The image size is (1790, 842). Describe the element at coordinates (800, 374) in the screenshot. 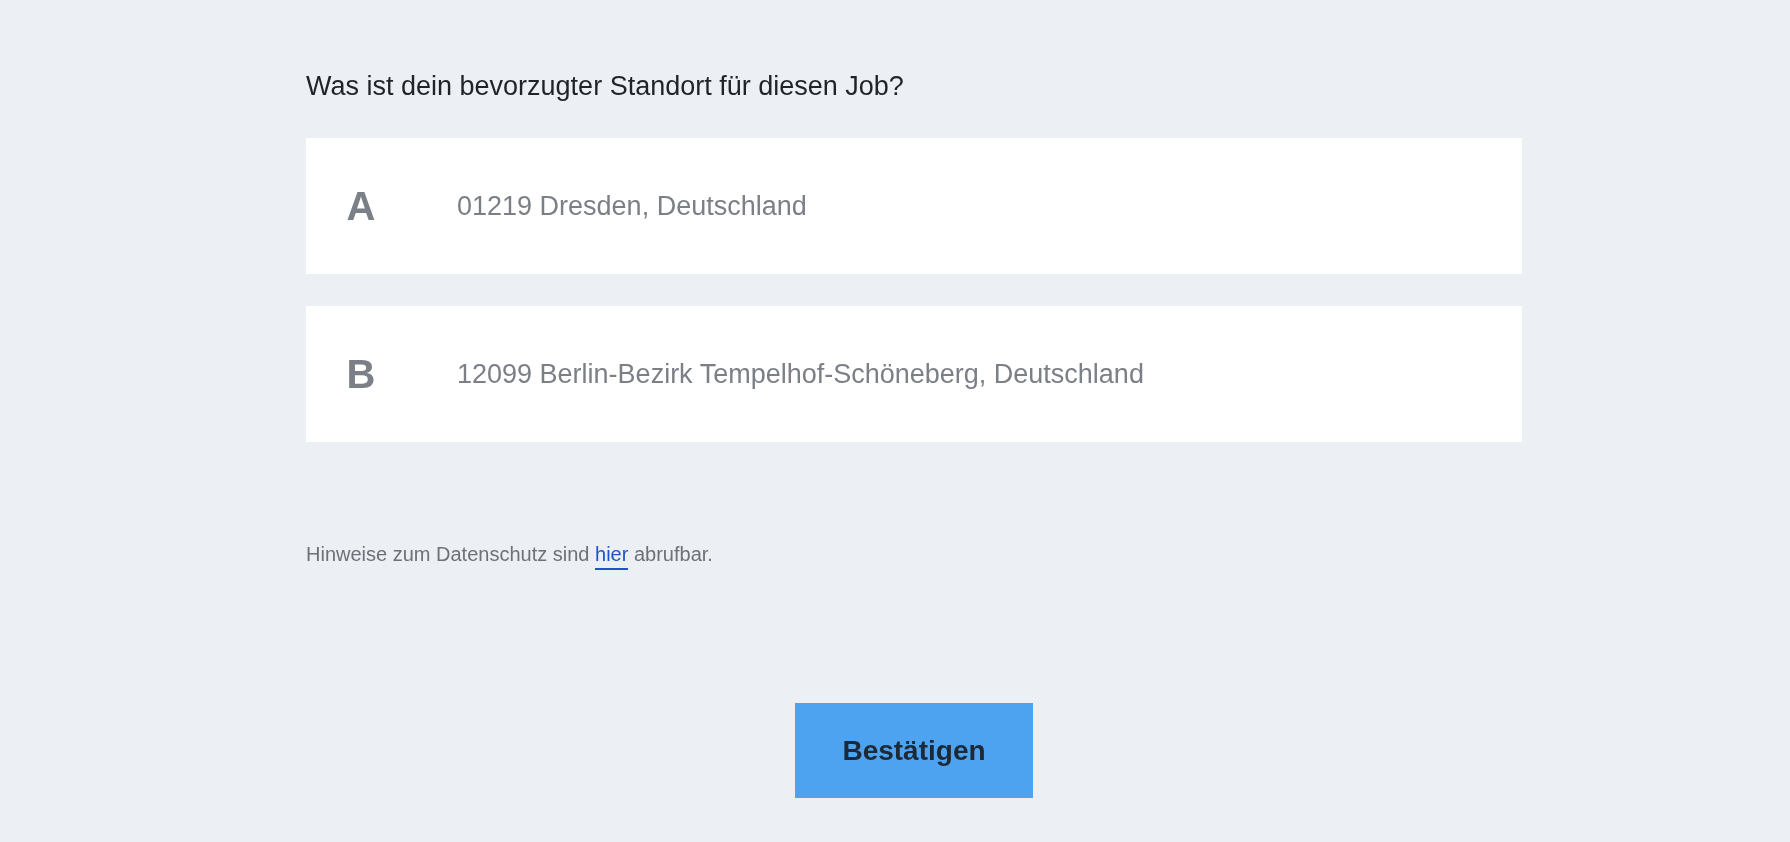

I see `option-label: 12099 Berlin-Bezirk Tempelhof-Schöneberg, Deutschland` at that location.